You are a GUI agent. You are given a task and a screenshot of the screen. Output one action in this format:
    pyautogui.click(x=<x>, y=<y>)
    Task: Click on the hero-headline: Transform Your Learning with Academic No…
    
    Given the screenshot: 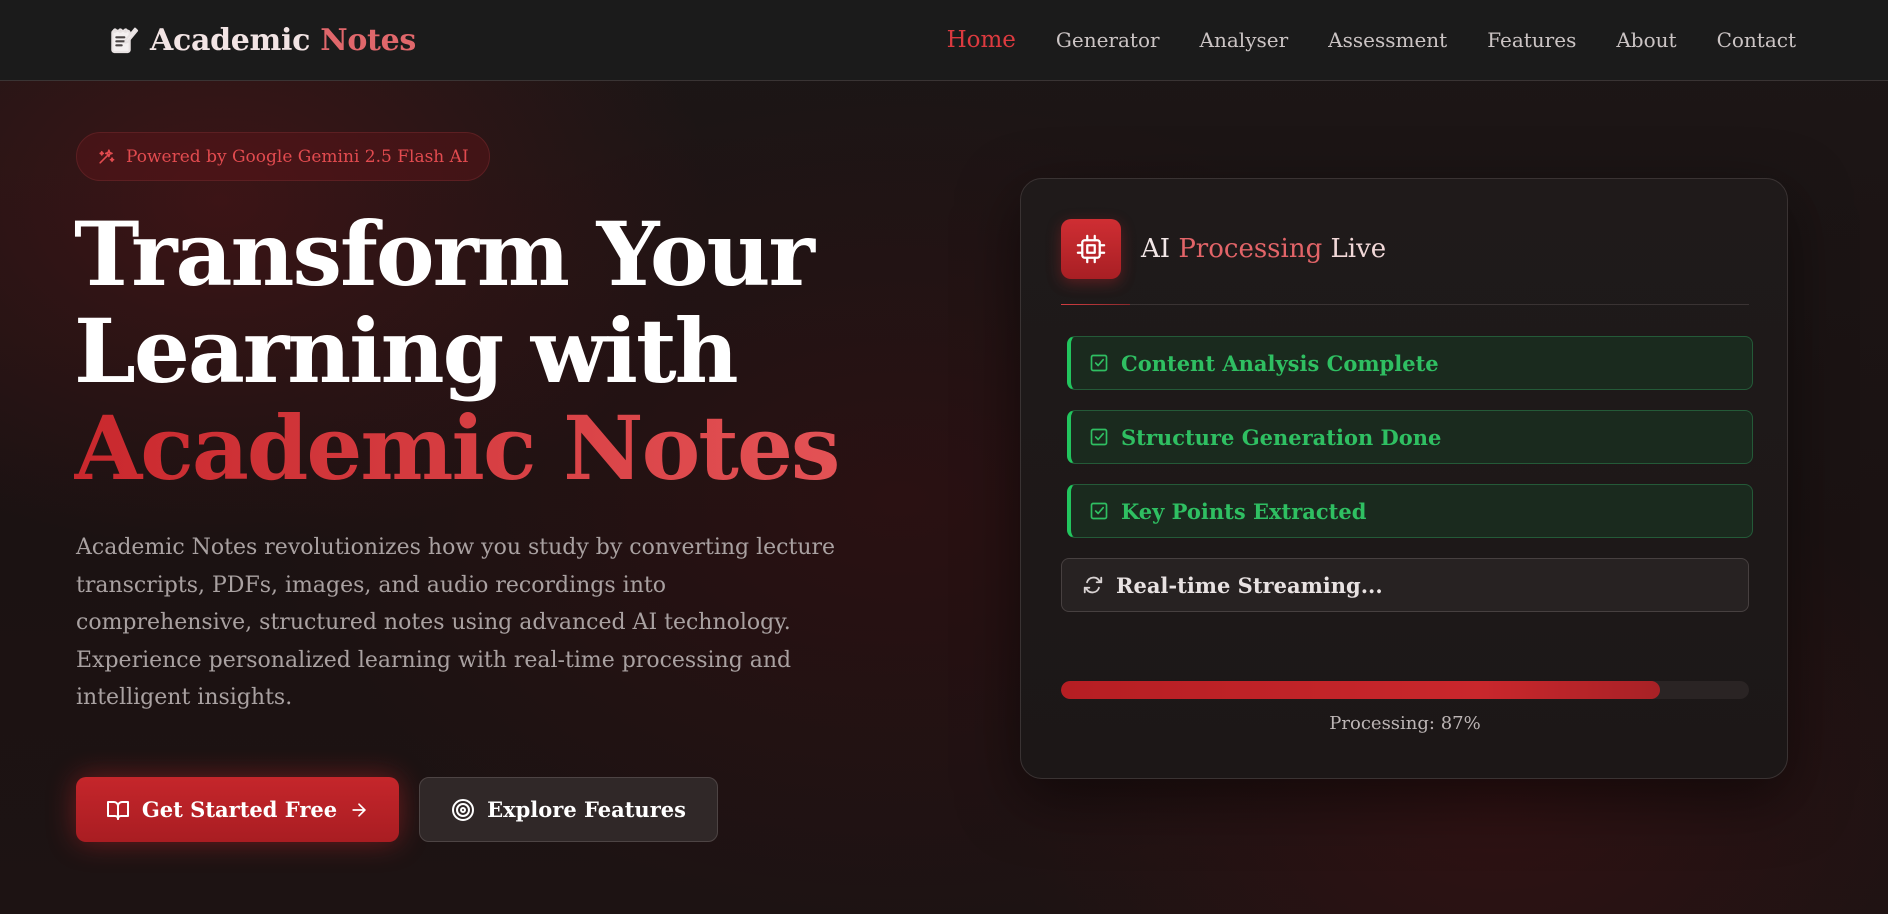 What is the action you would take?
    pyautogui.click(x=474, y=351)
    